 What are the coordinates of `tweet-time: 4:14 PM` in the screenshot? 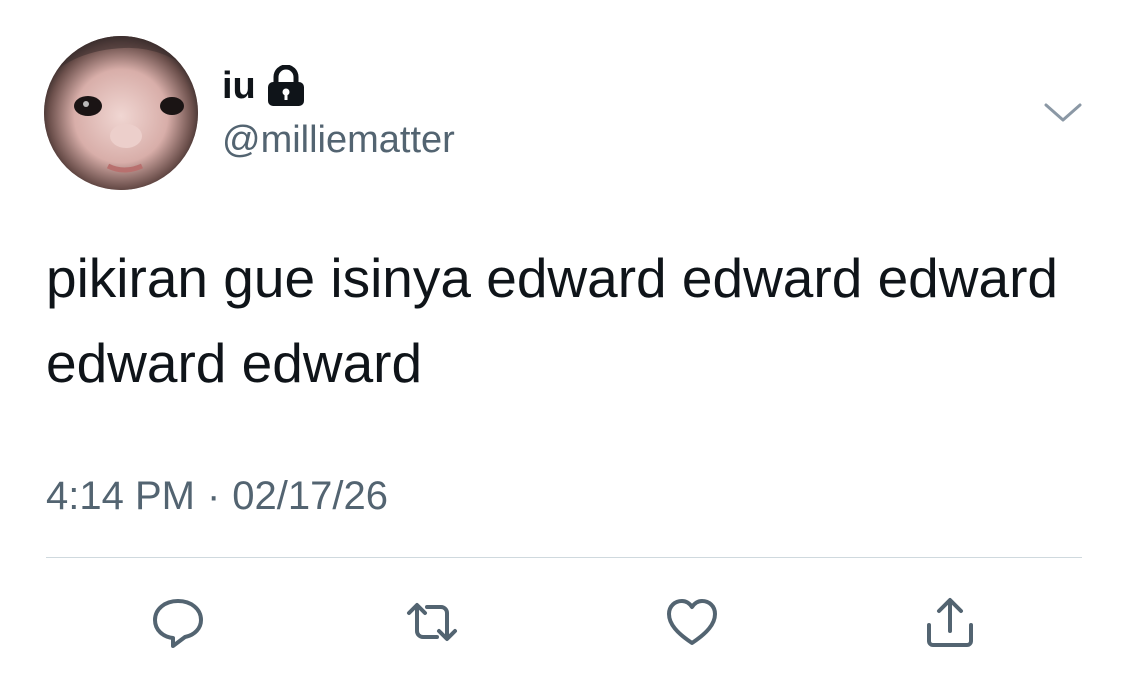 It's located at (120, 496).